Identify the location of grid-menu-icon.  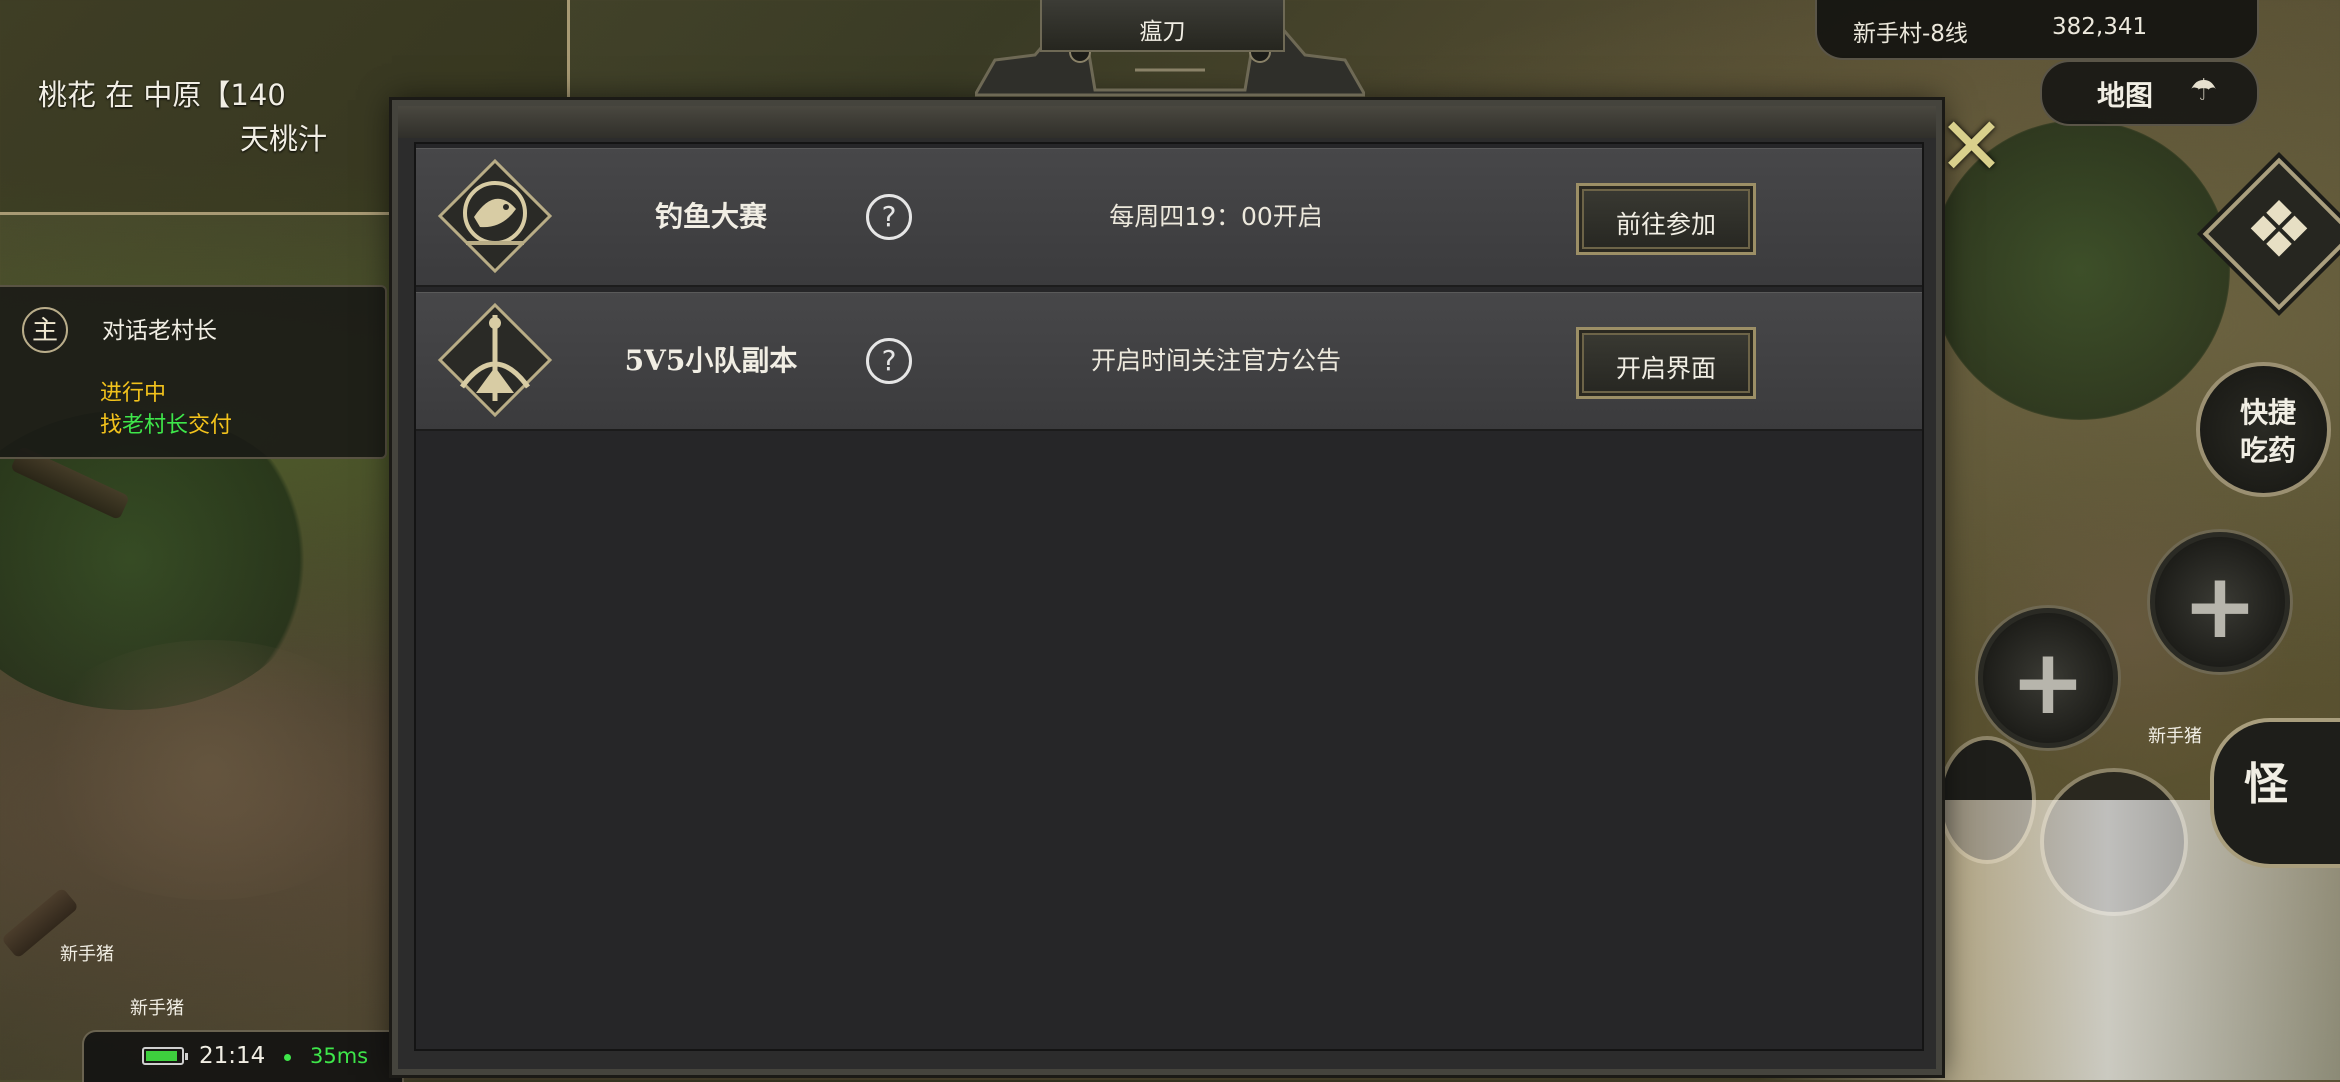
(2279, 228).